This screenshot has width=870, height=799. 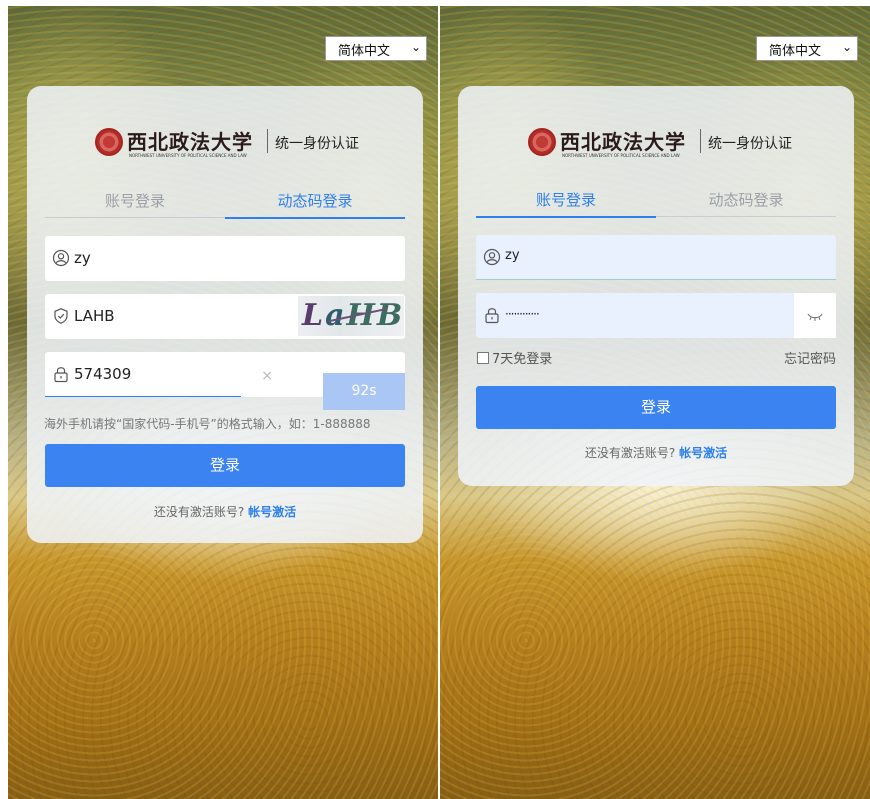 I want to click on captcha-image: LaHB, so click(x=351, y=316).